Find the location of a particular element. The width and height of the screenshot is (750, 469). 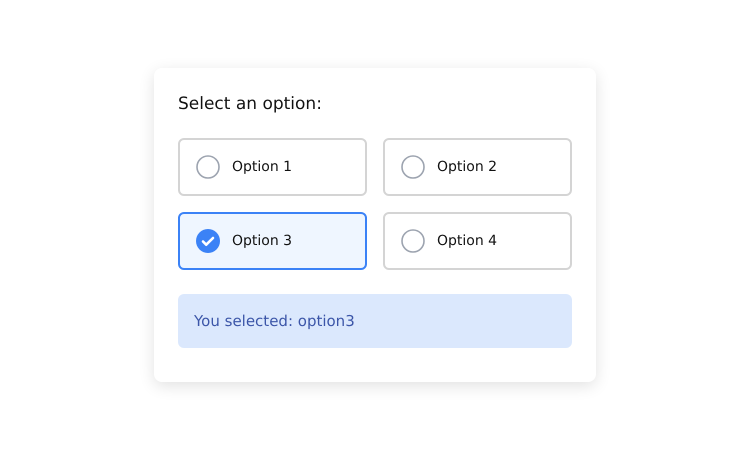

check-circle-icon is located at coordinates (208, 241).